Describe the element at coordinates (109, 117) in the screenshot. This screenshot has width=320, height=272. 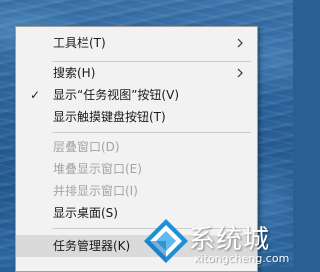
I see `menu-item-label: 显示触摸键盘按钮(T)` at that location.